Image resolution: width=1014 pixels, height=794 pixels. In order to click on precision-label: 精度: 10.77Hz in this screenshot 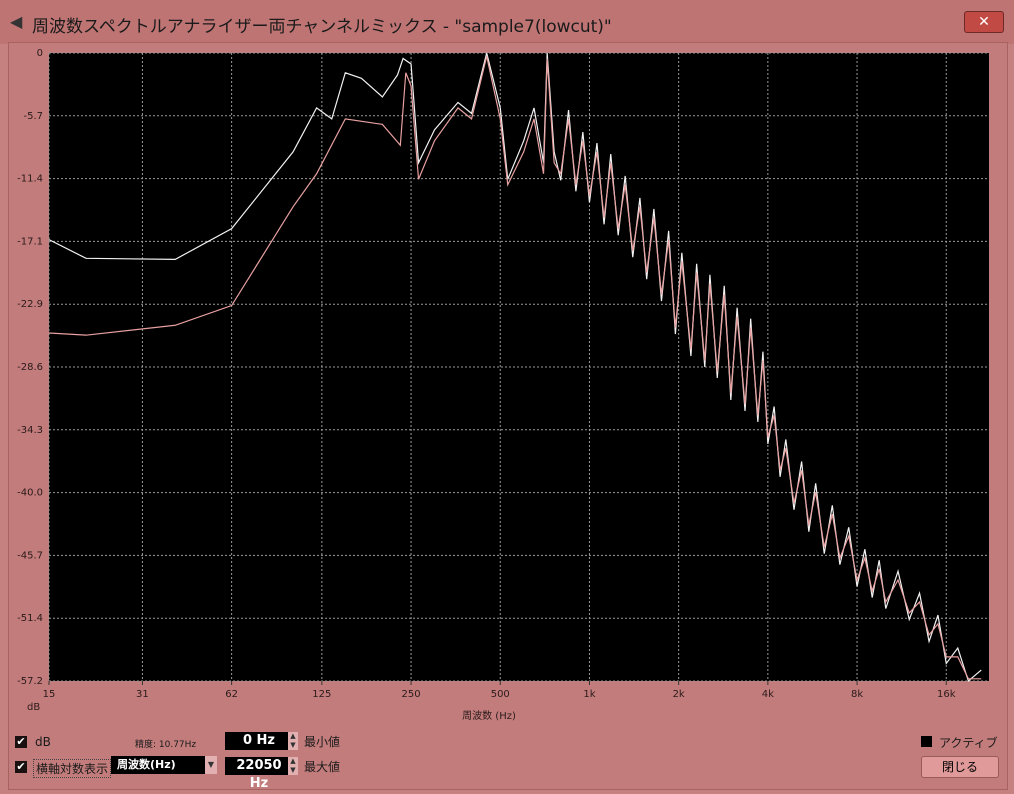, I will do `click(166, 745)`.